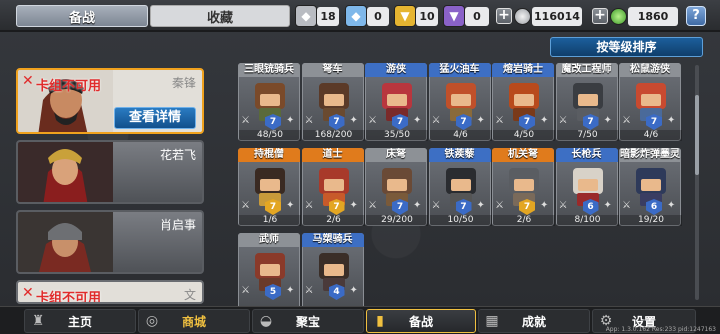 Image resolution: width=720 pixels, height=334 pixels. What do you see at coordinates (189, 295) in the screenshot?
I see `hero-name: 文` at bounding box center [189, 295].